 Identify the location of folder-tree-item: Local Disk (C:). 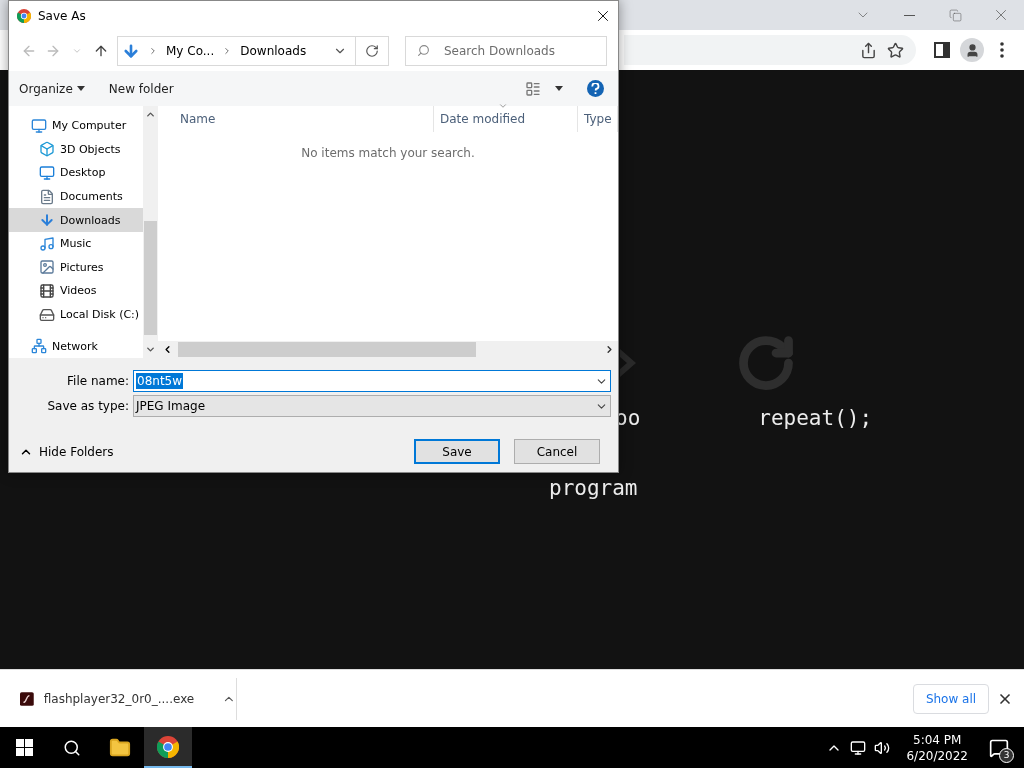
(76, 314).